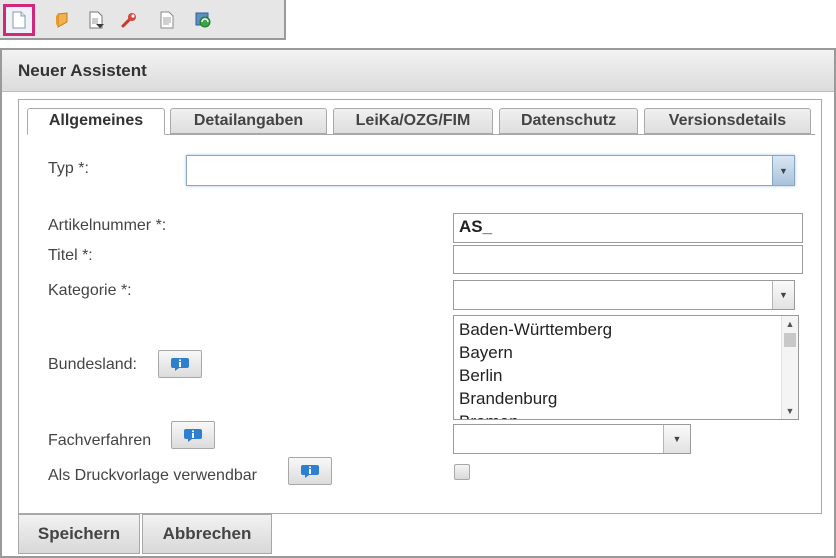  I want to click on new-document-button, so click(19, 20).